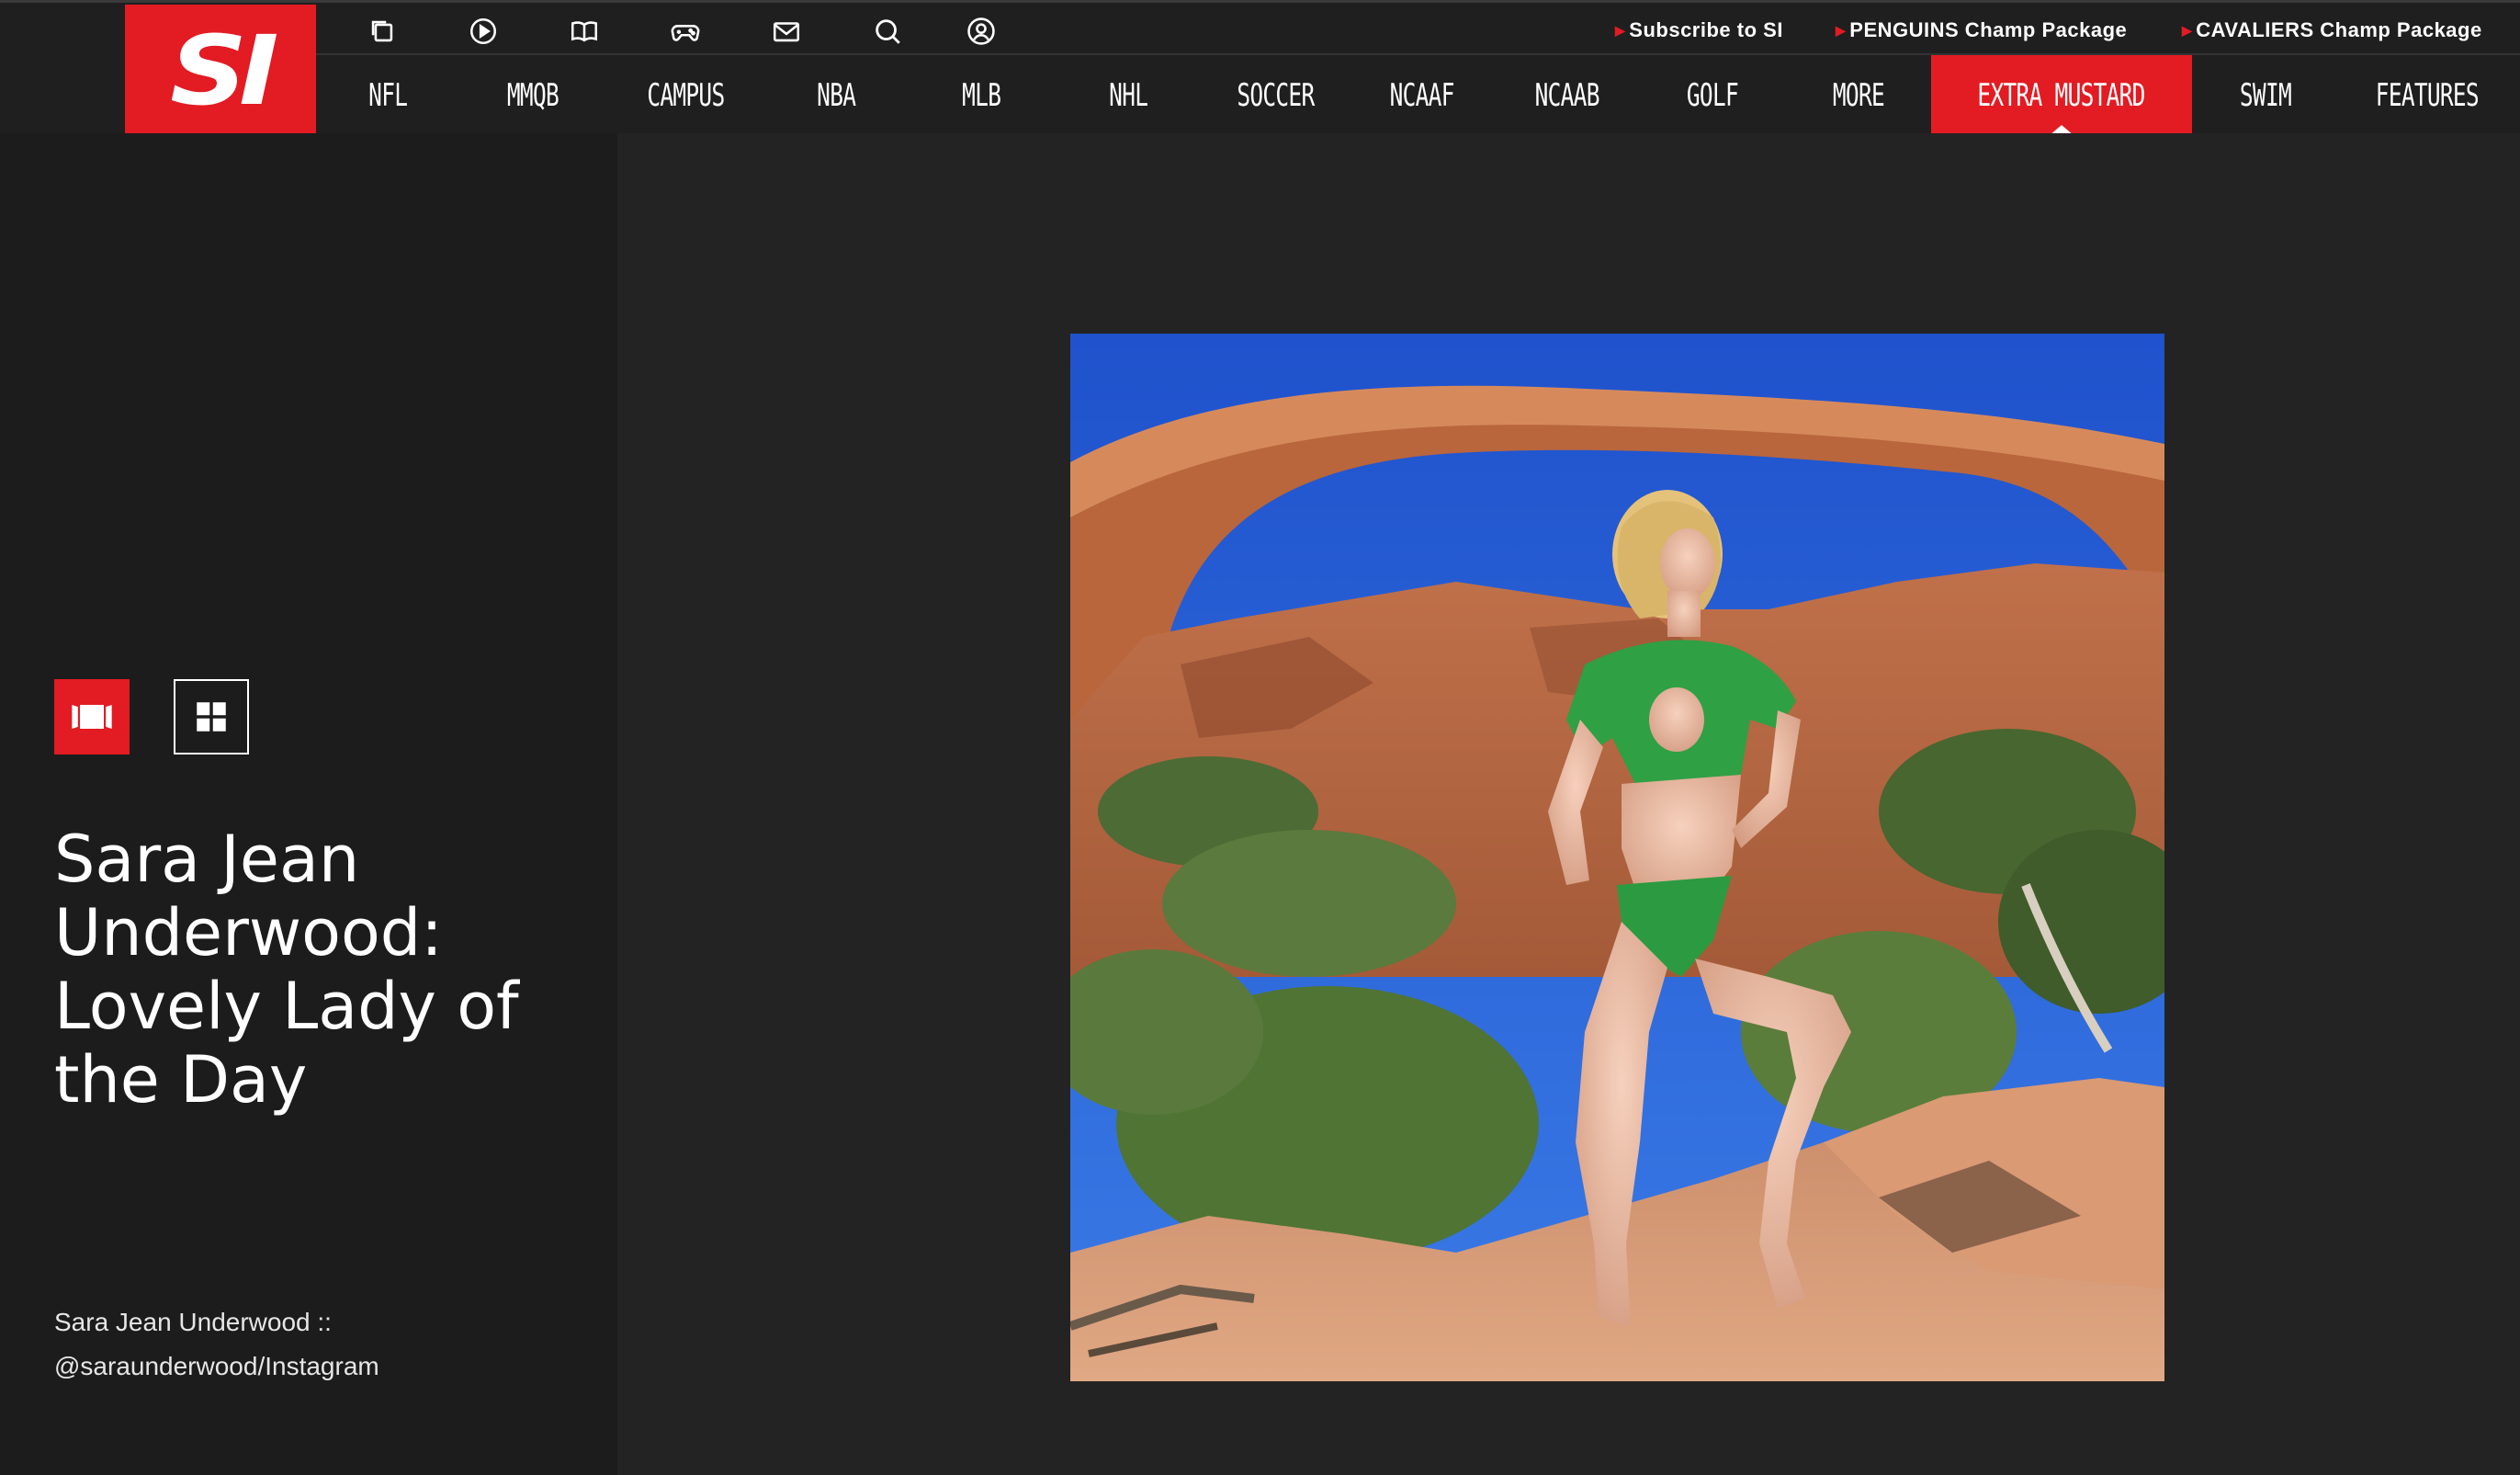  I want to click on filmstrip-icon, so click(92, 717).